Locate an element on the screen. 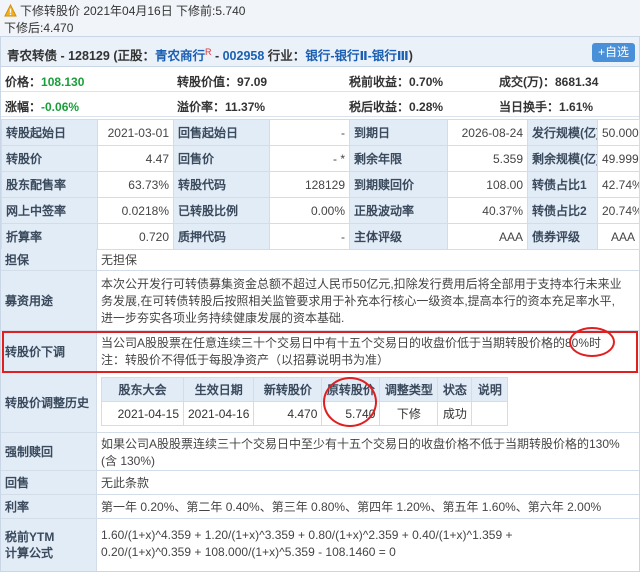  terms-value-cell: 20.74% is located at coordinates (618, 210).